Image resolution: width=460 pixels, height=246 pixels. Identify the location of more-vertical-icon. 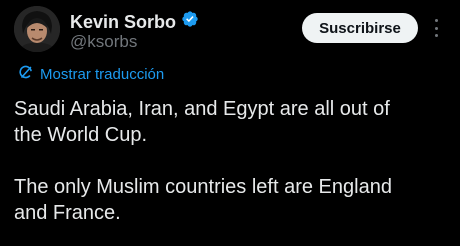
(436, 28).